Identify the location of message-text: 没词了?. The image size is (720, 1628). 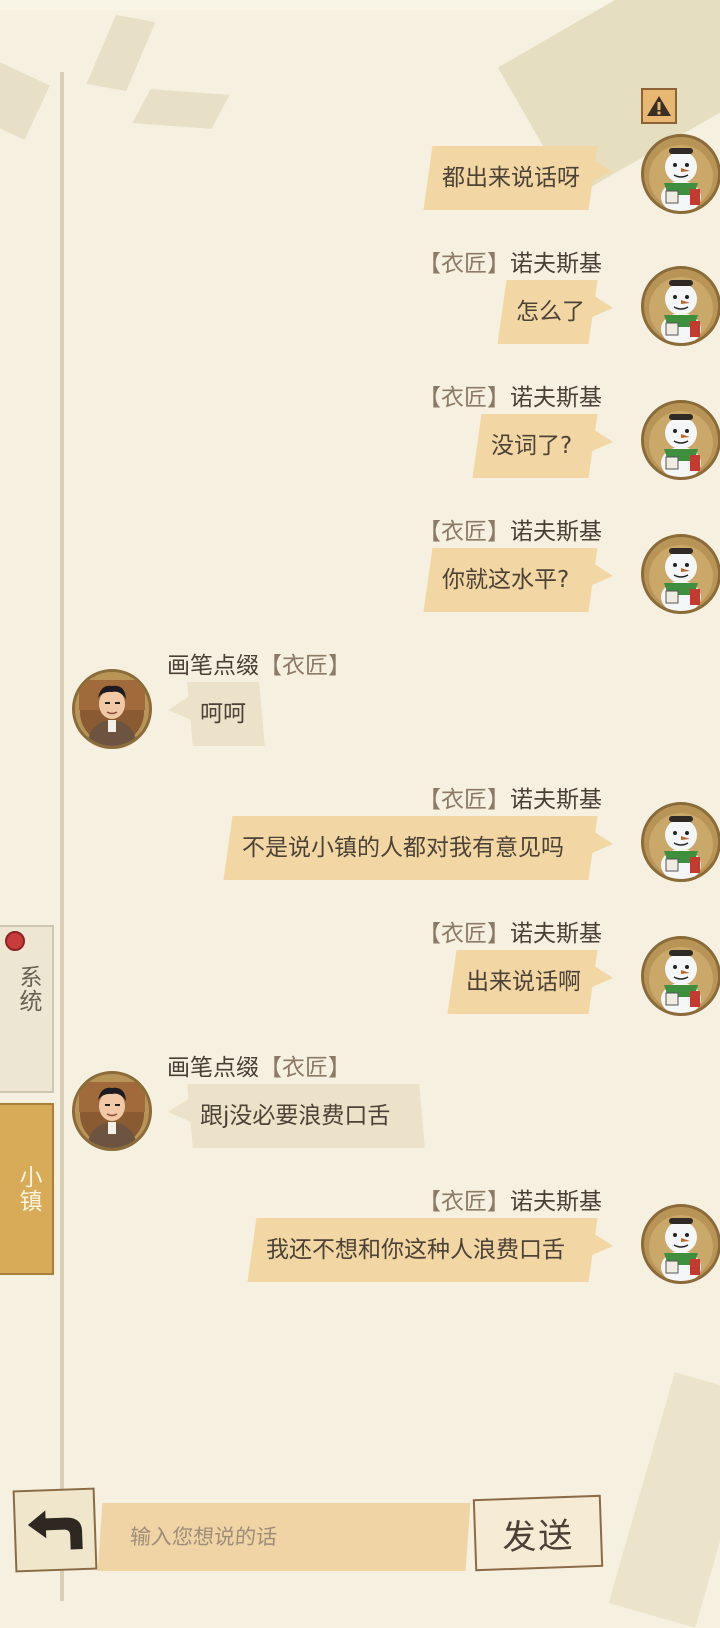
(532, 446).